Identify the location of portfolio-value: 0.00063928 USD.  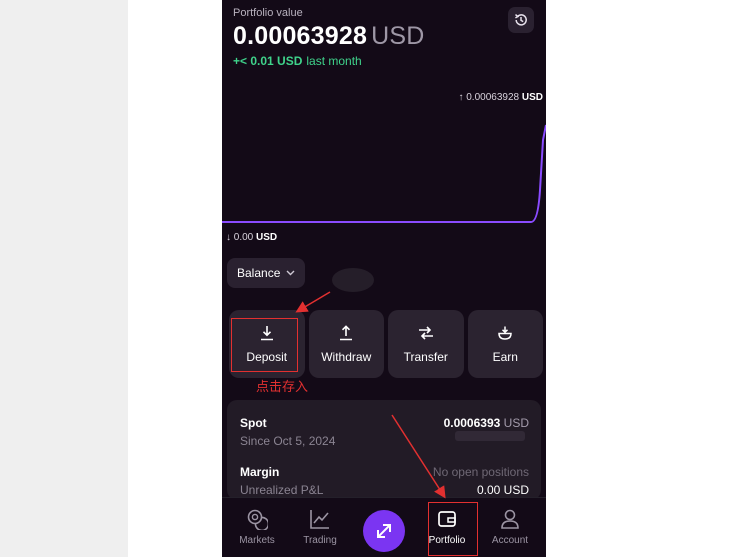
(328, 36).